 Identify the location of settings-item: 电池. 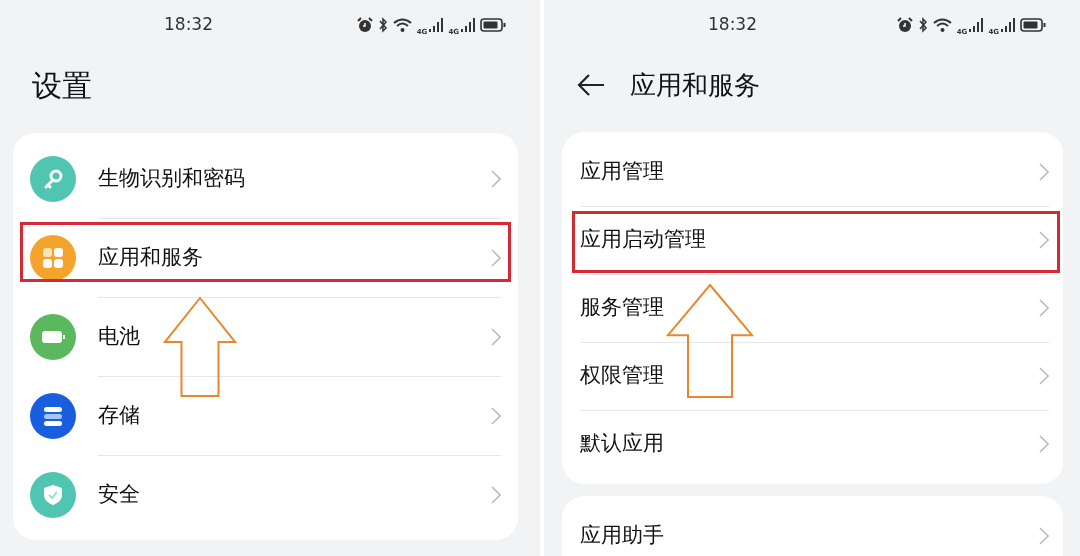
(265, 336).